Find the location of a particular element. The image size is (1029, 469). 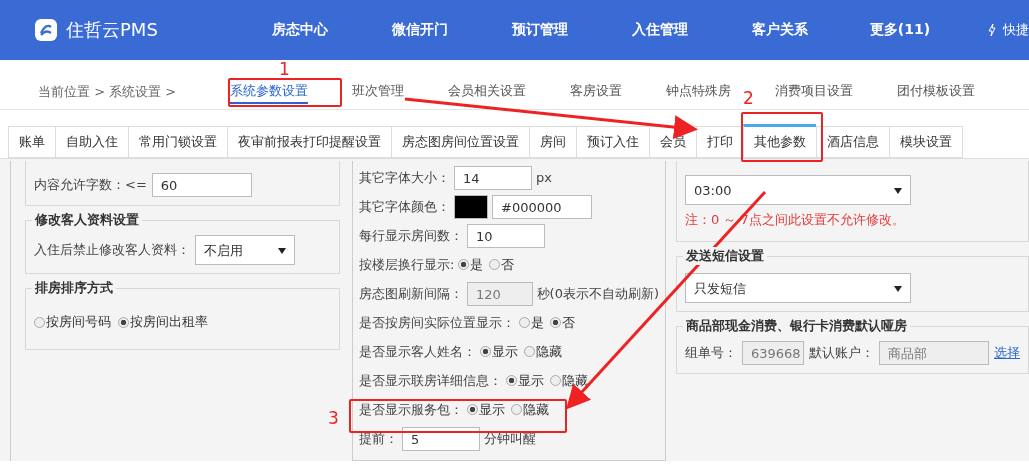

tab: 预订入住 is located at coordinates (612, 142).